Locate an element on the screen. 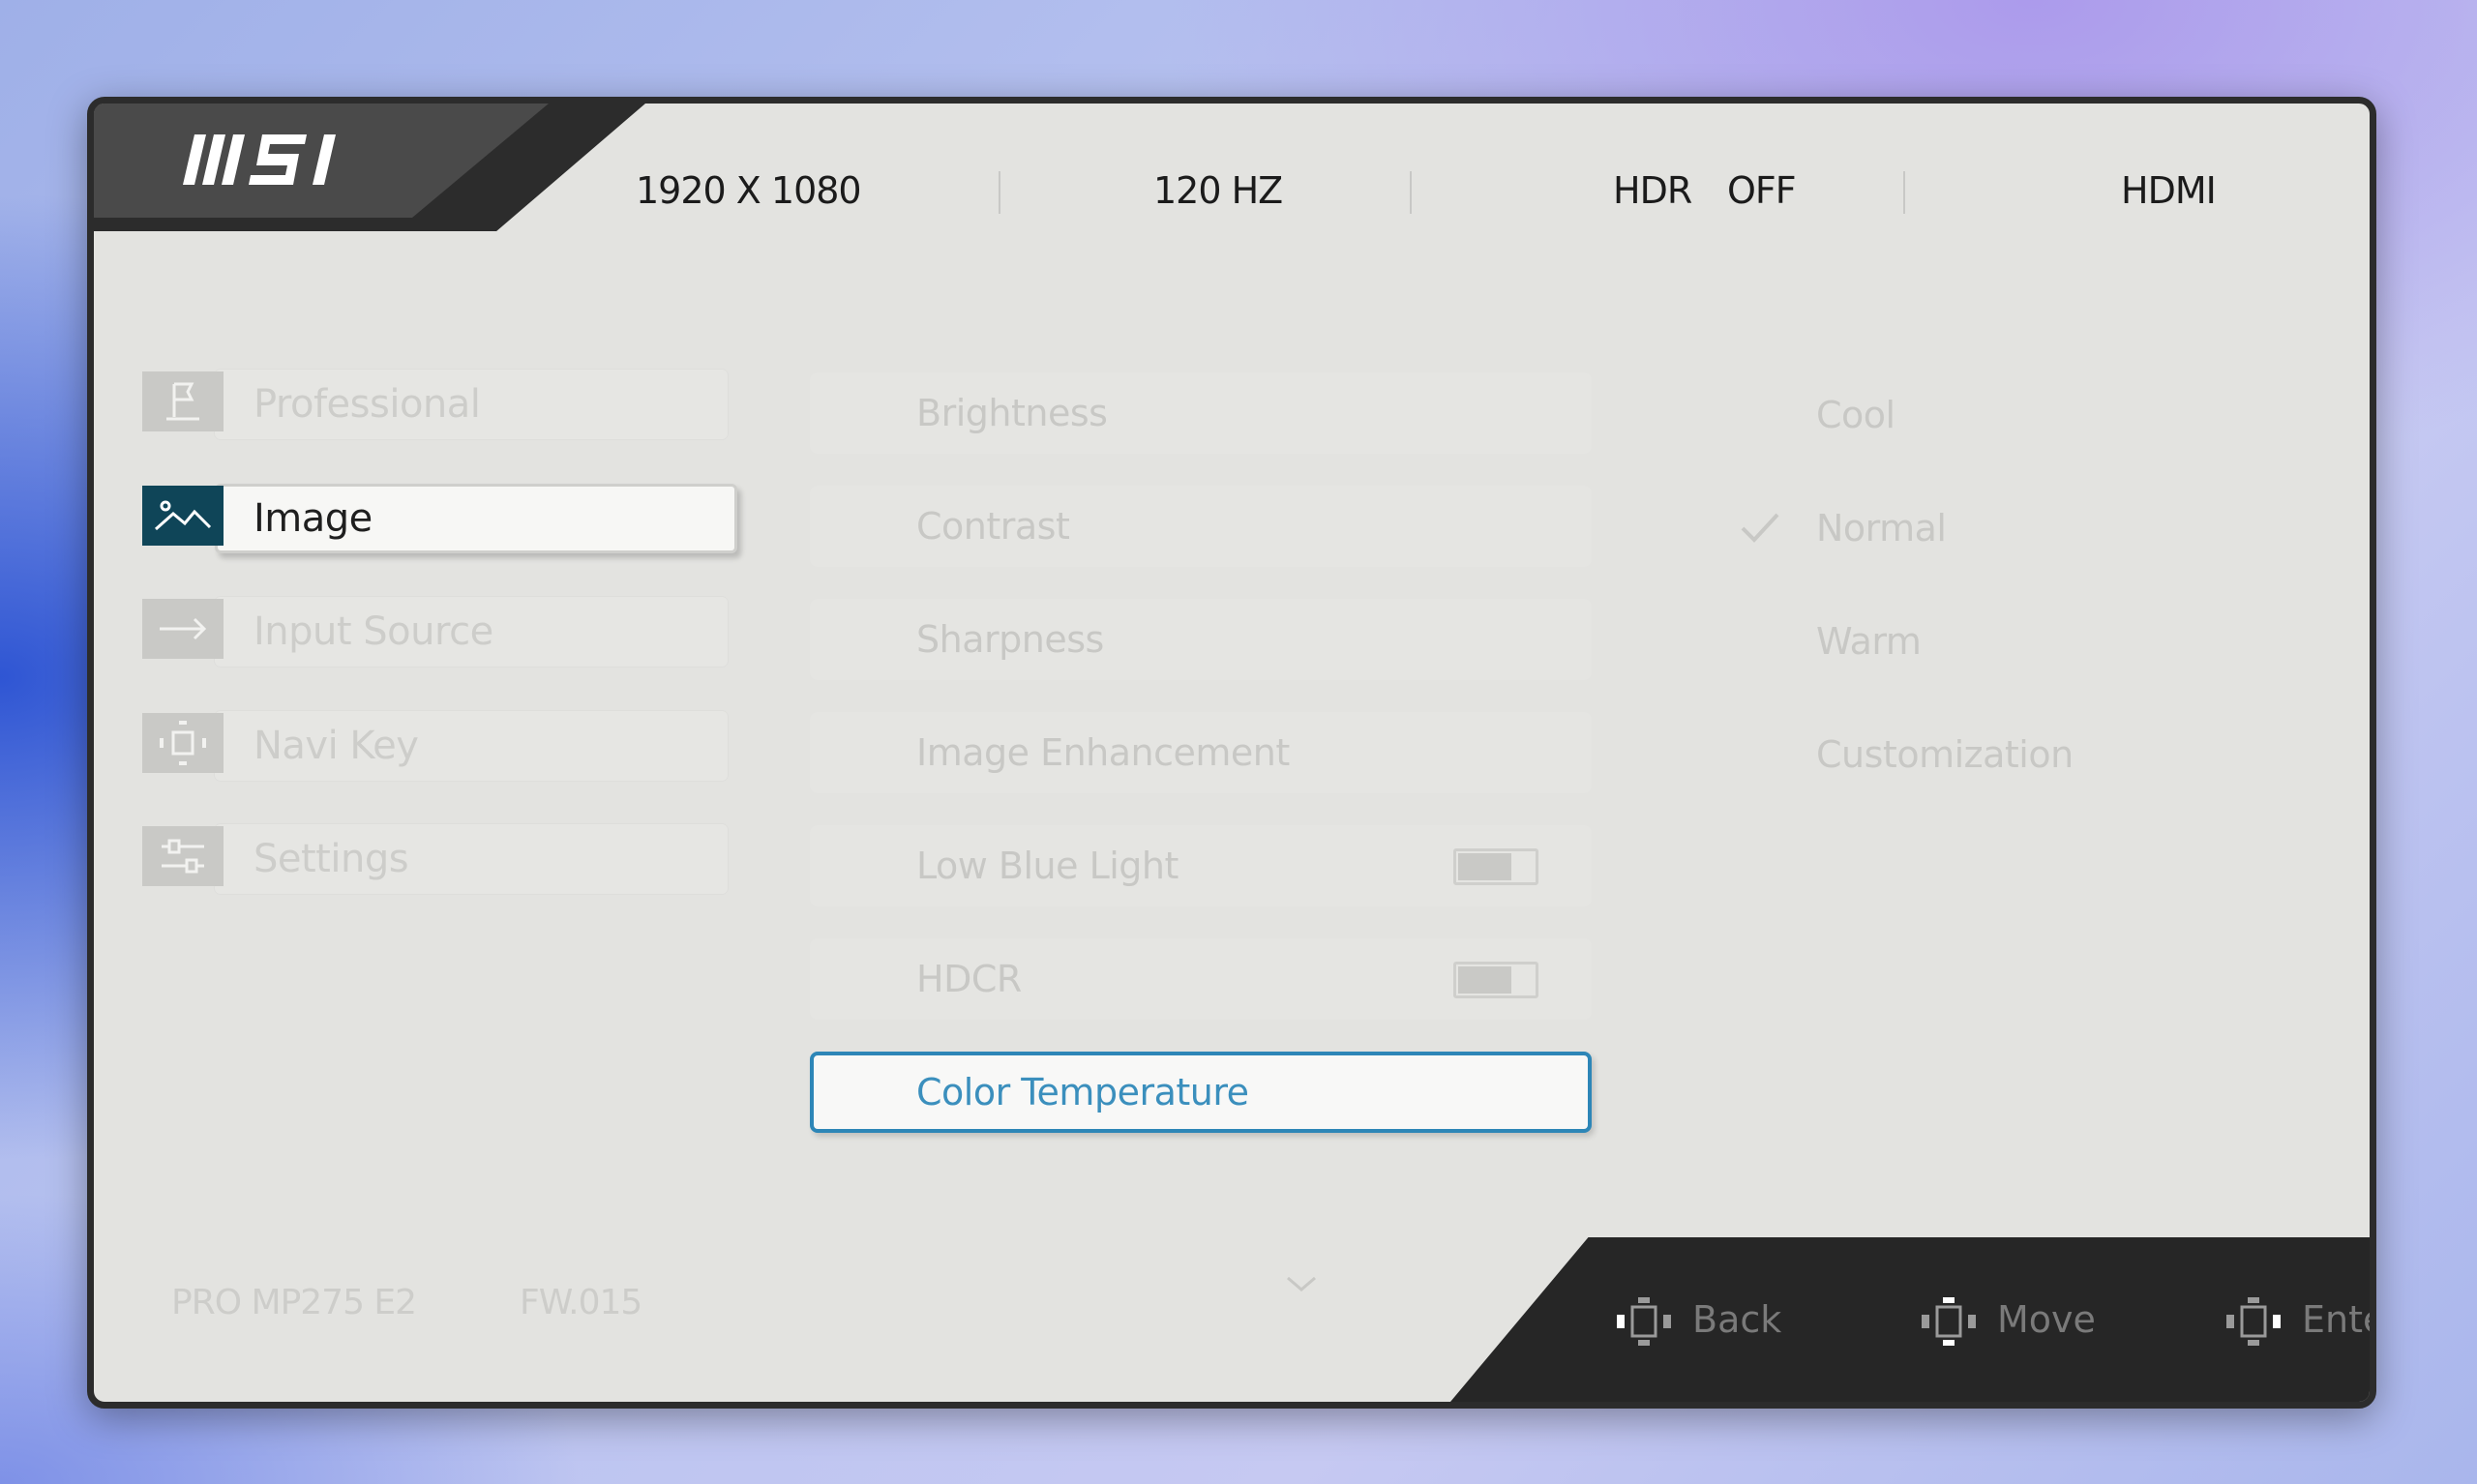  menu-item-navi-key: Navi Key is located at coordinates (437, 746).